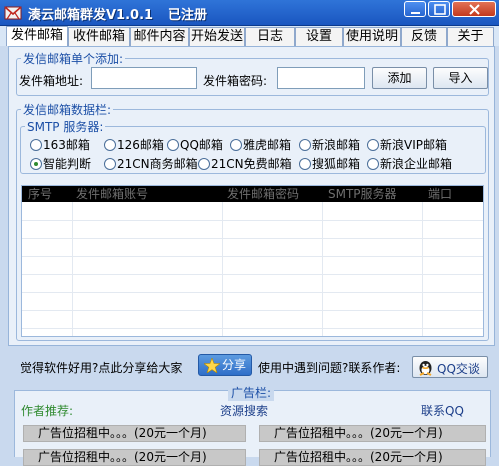  I want to click on sender-address-input, so click(144, 78).